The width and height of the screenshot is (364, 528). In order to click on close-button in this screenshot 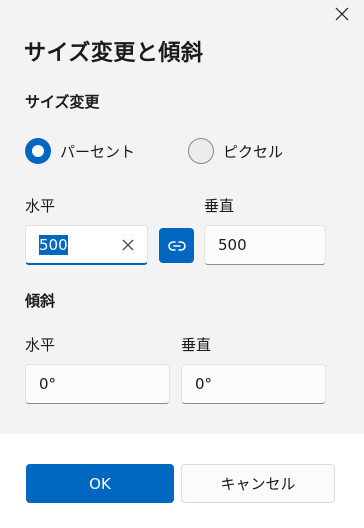, I will do `click(342, 14)`.